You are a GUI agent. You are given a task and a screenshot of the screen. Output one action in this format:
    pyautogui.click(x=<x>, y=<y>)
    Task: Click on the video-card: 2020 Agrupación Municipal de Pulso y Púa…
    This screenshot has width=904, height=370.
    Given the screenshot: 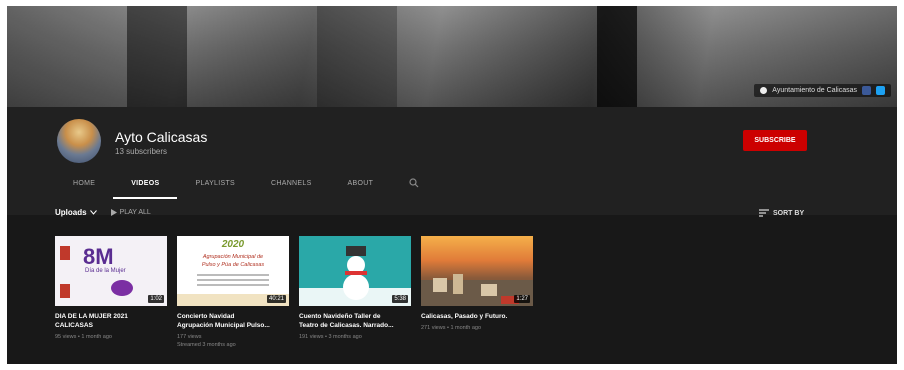 What is the action you would take?
    pyautogui.click(x=233, y=292)
    